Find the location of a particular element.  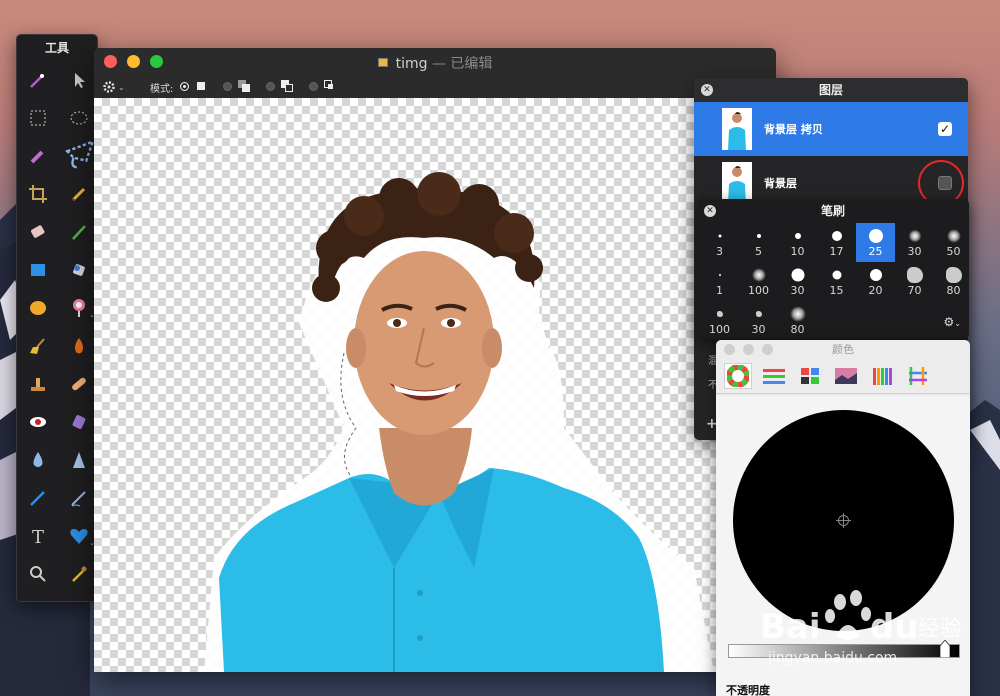

tool-sharpen is located at coordinates (78, 460).